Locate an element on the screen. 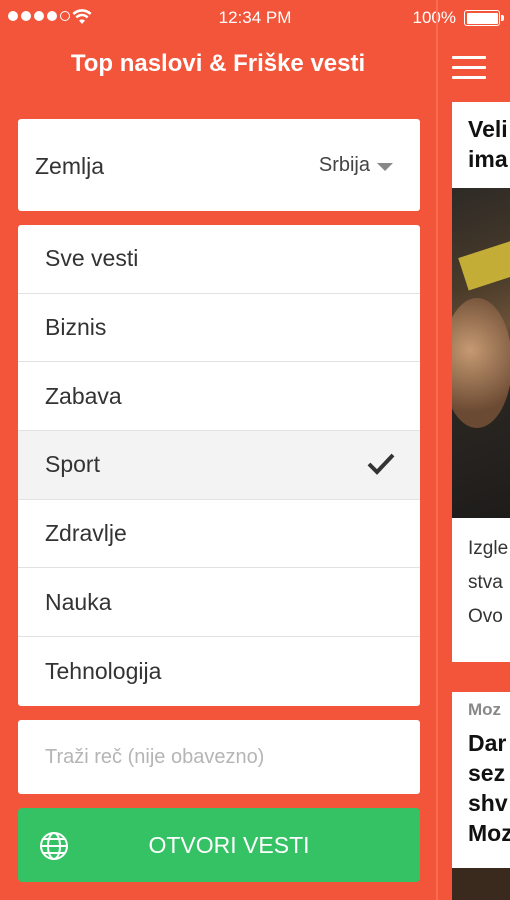 The width and height of the screenshot is (510, 900). status-bar: 12:34 PM 100% is located at coordinates (255, 18).